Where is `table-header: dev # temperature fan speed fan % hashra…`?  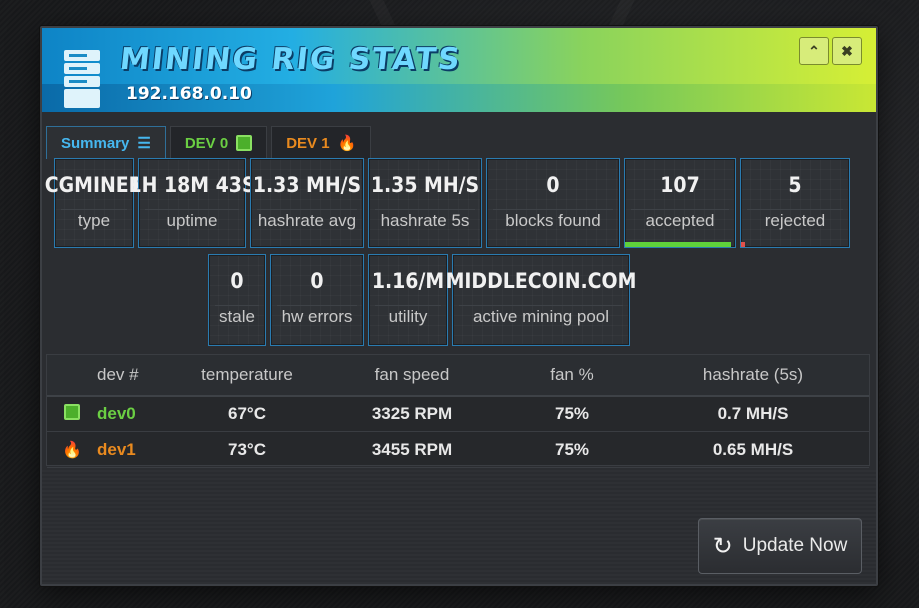 table-header: dev # temperature fan speed fan % hashra… is located at coordinates (458, 376).